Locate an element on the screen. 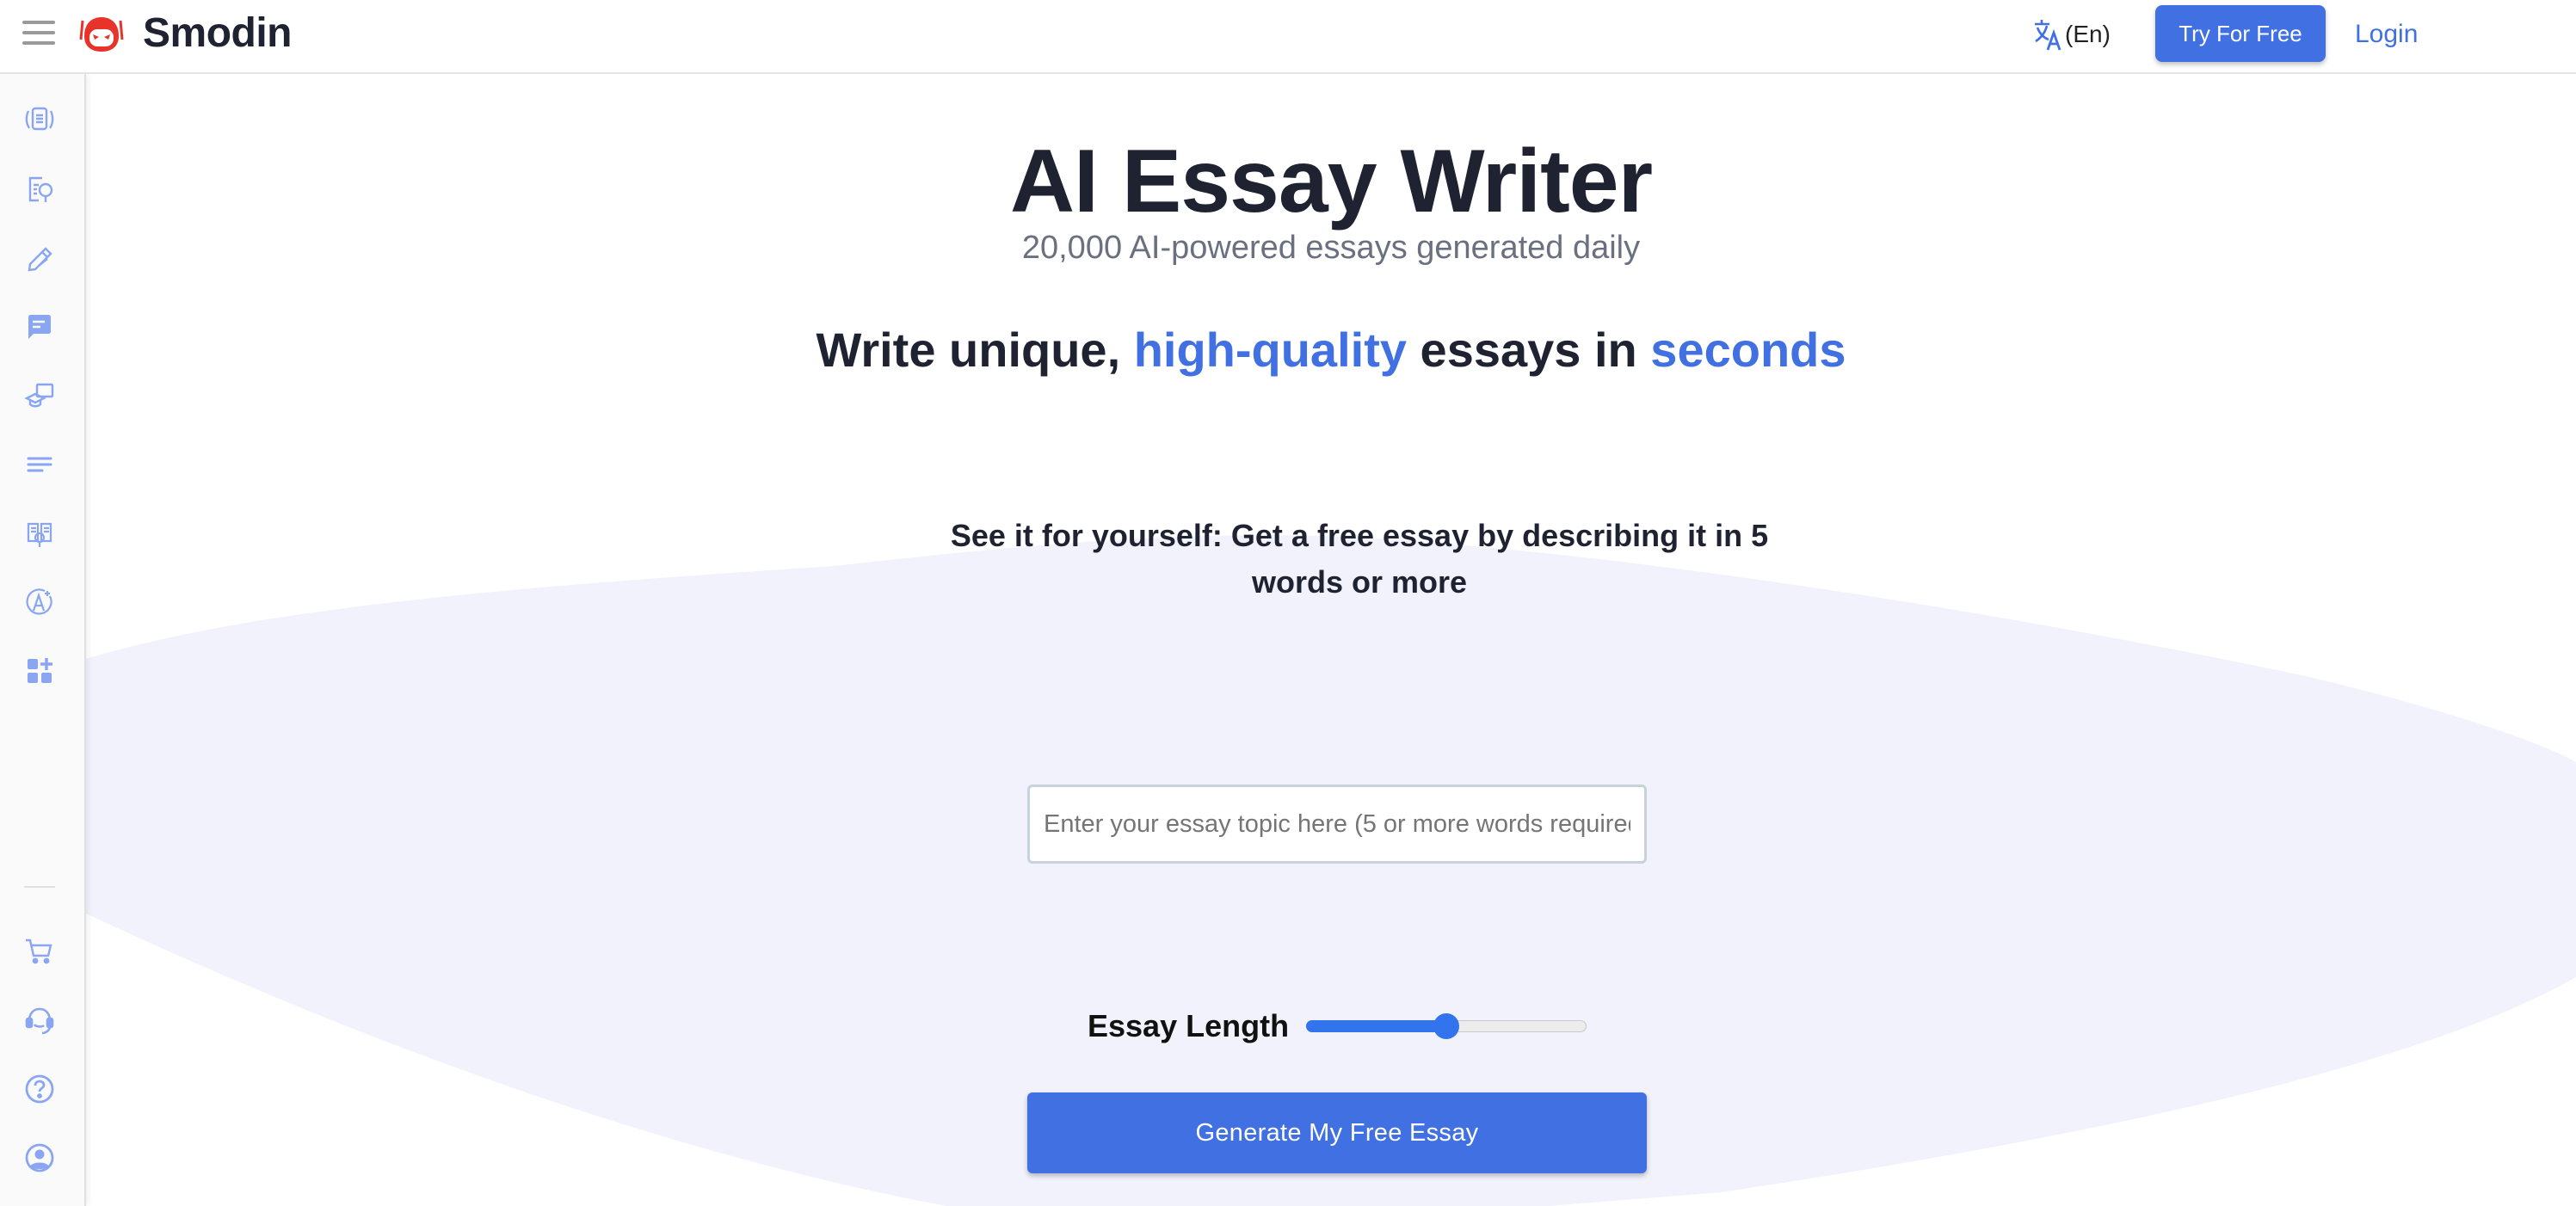 Image resolution: width=2576 pixels, height=1206 pixels. sidebar-item-education is located at coordinates (40, 396).